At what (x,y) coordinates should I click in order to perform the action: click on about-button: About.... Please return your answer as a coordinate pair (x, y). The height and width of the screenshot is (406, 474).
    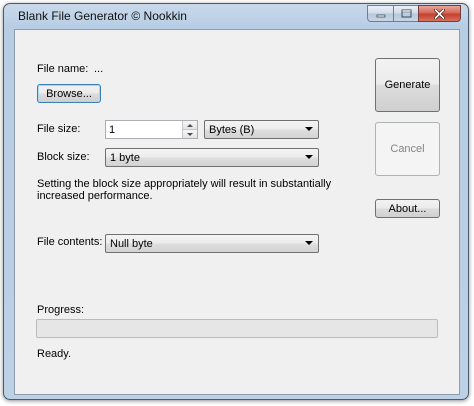
    Looking at the image, I should click on (407, 208).